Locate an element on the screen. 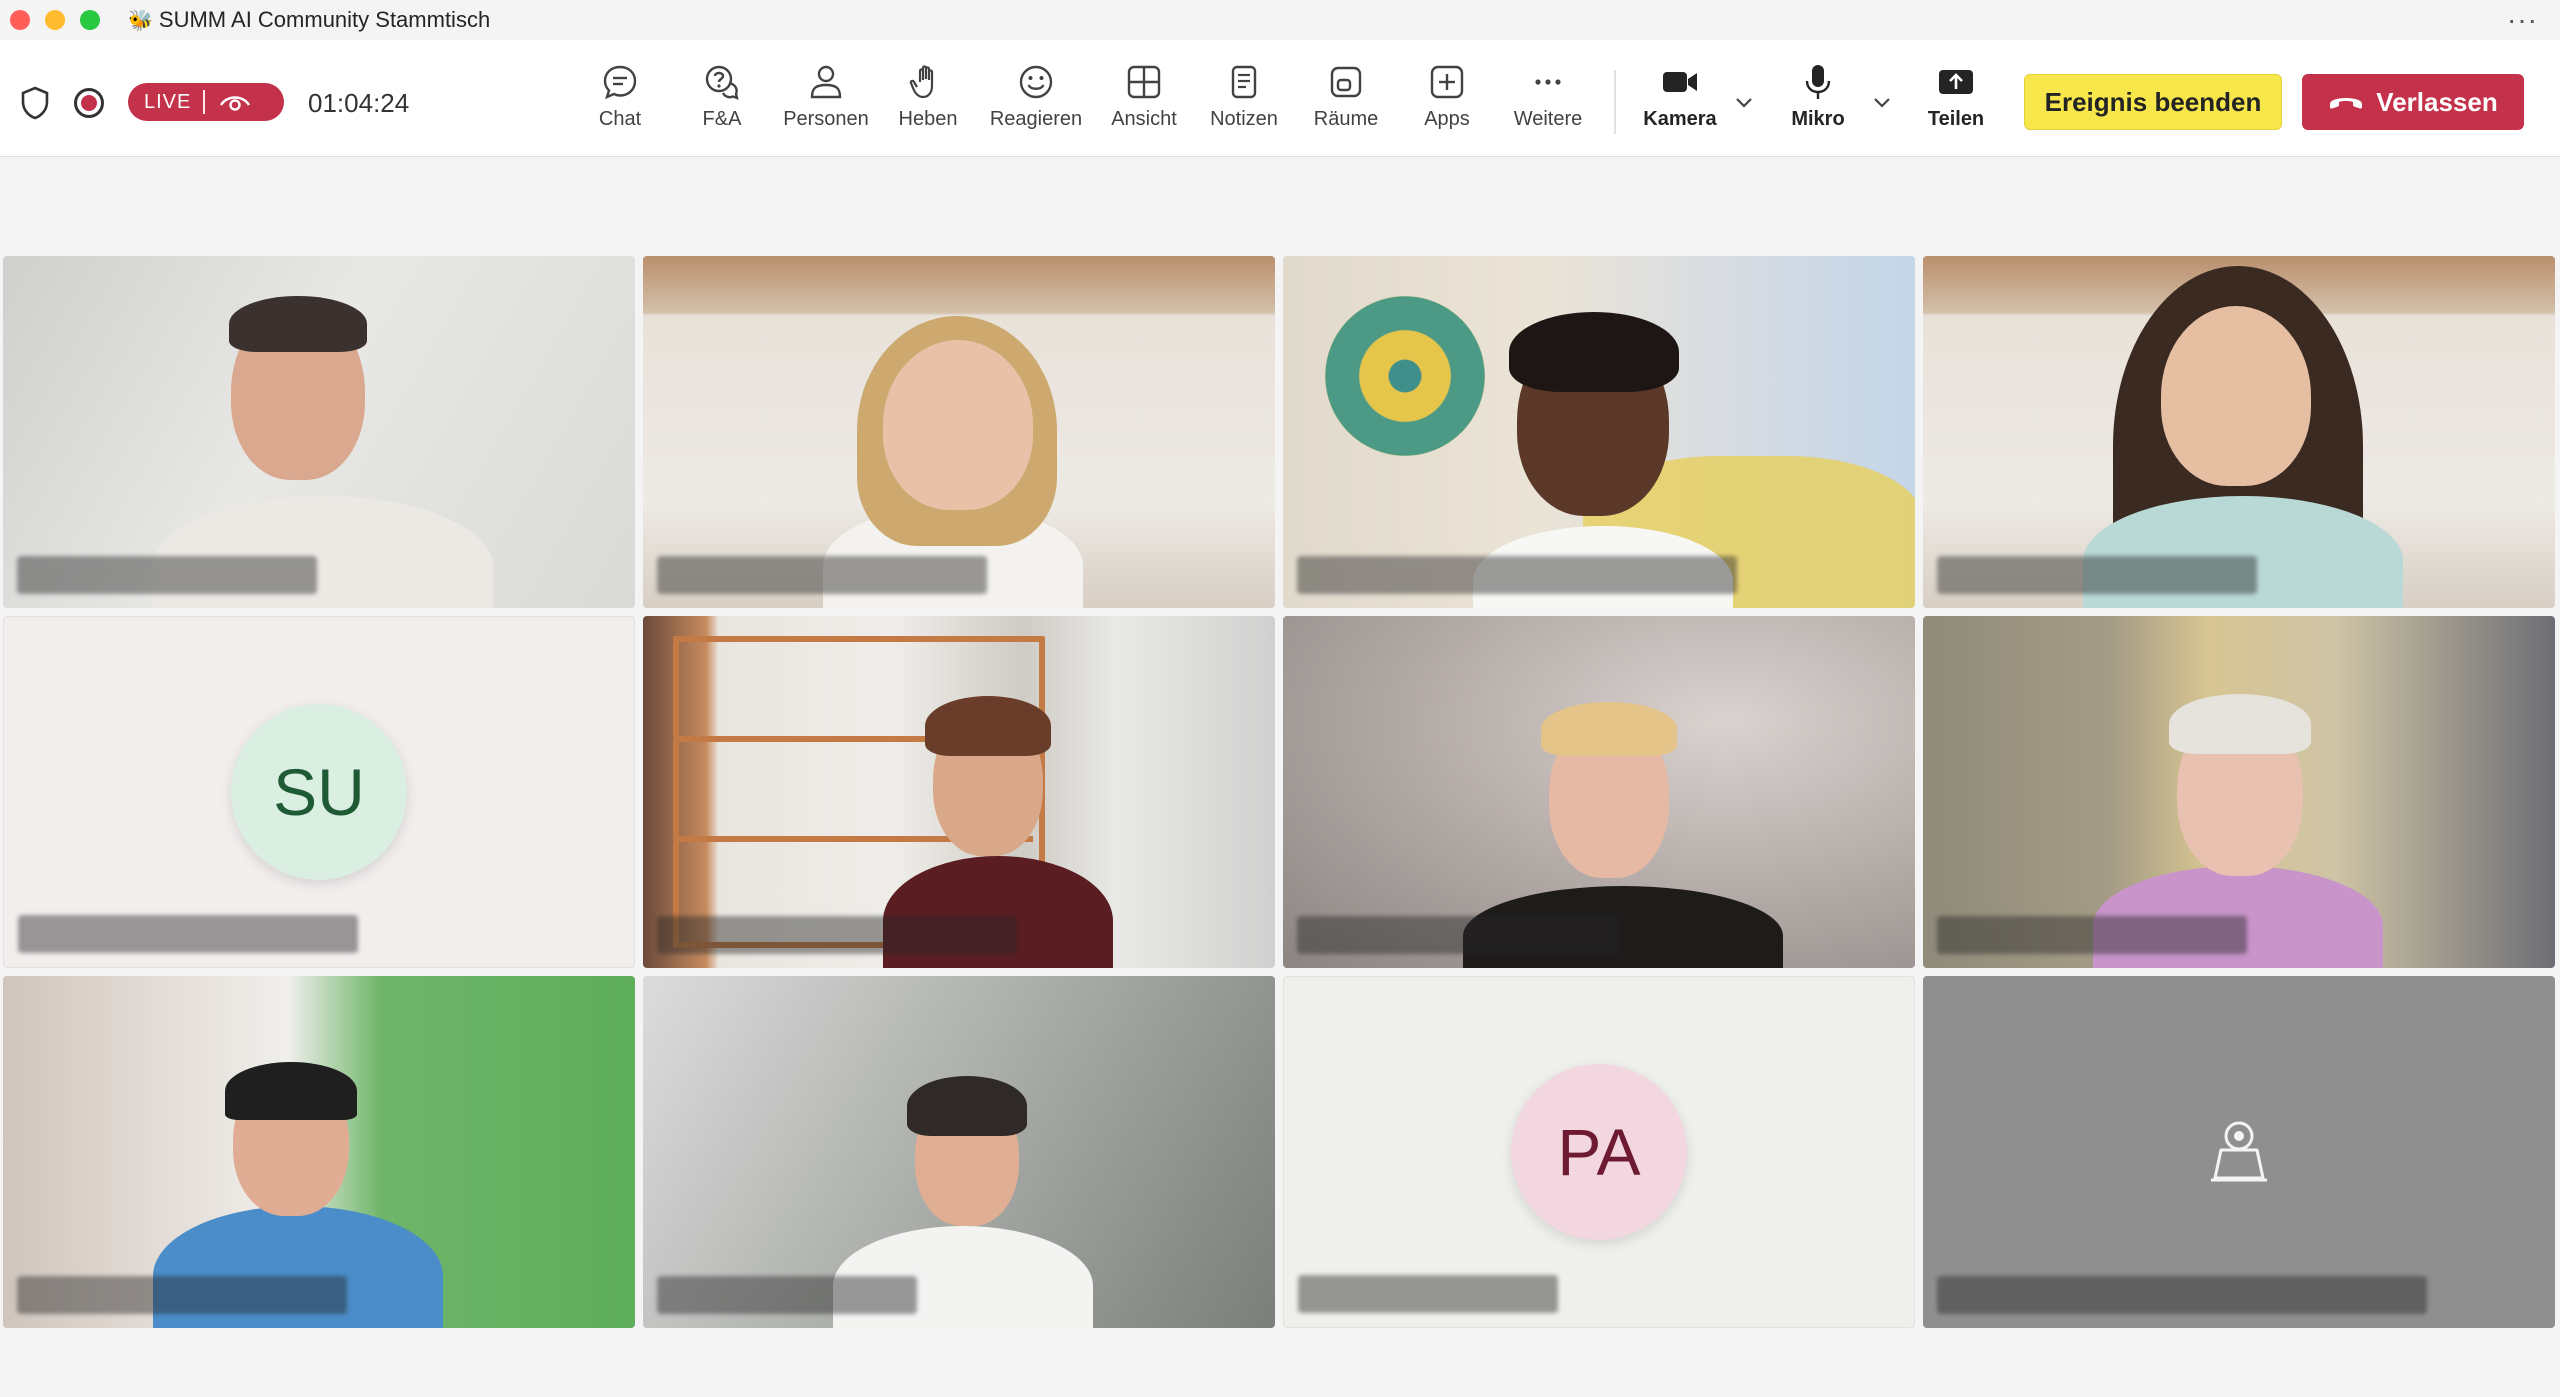 Image resolution: width=2560 pixels, height=1397 pixels. avatar-initials: SU is located at coordinates (319, 792).